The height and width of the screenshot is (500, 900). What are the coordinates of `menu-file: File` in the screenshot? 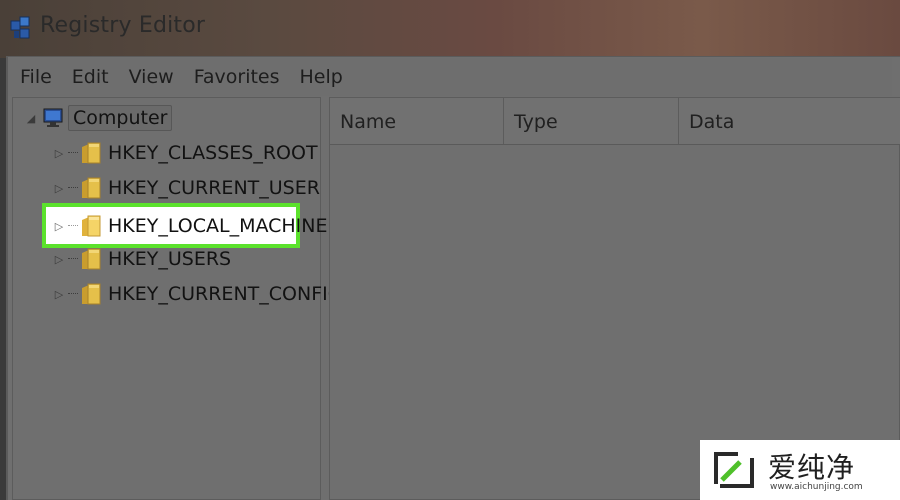 It's located at (36, 77).